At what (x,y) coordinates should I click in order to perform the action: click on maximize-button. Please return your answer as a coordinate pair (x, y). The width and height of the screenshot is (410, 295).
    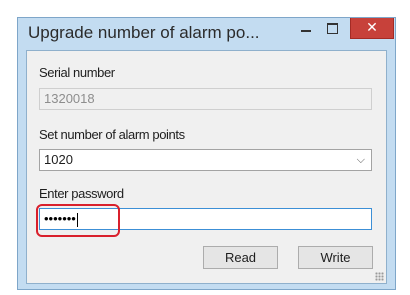
    Looking at the image, I should click on (332, 28).